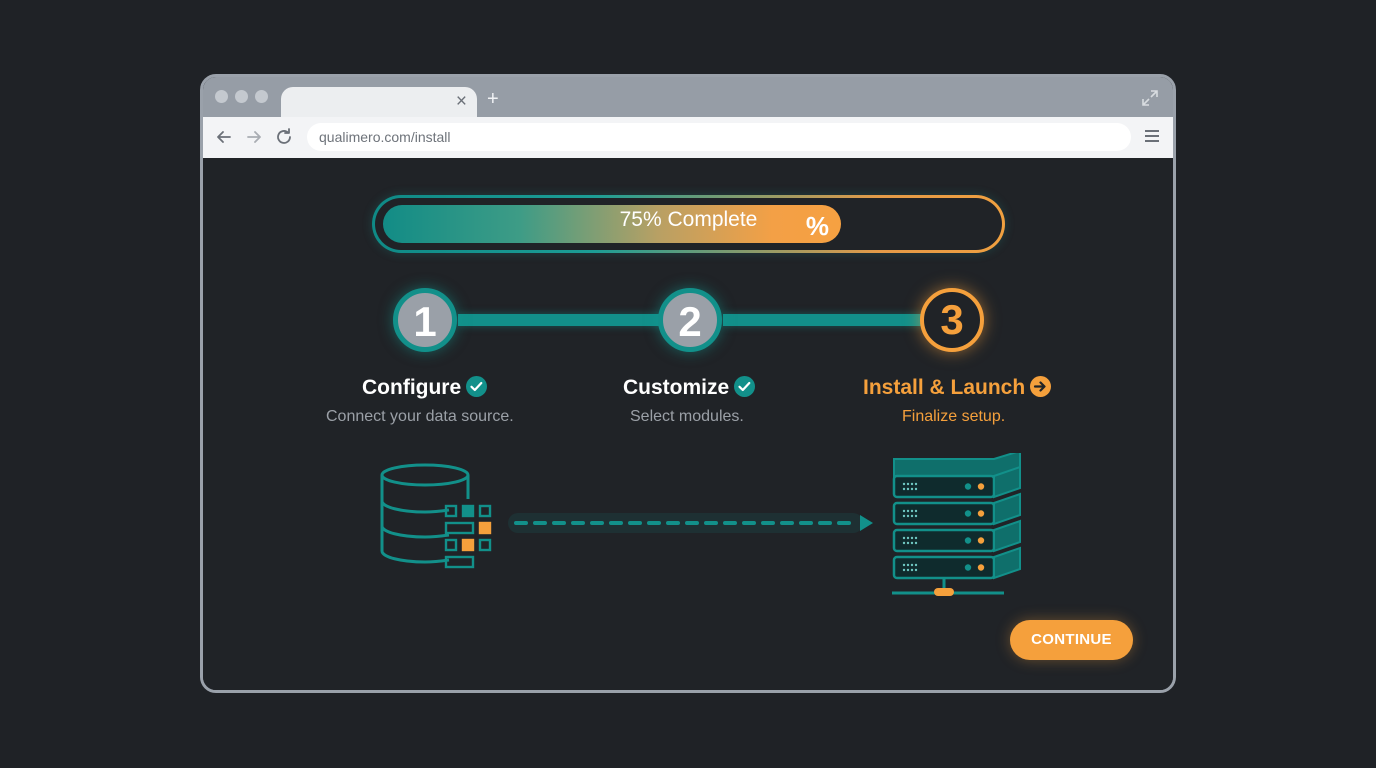 The height and width of the screenshot is (768, 1376). I want to click on step-1-number: 1, so click(425, 321).